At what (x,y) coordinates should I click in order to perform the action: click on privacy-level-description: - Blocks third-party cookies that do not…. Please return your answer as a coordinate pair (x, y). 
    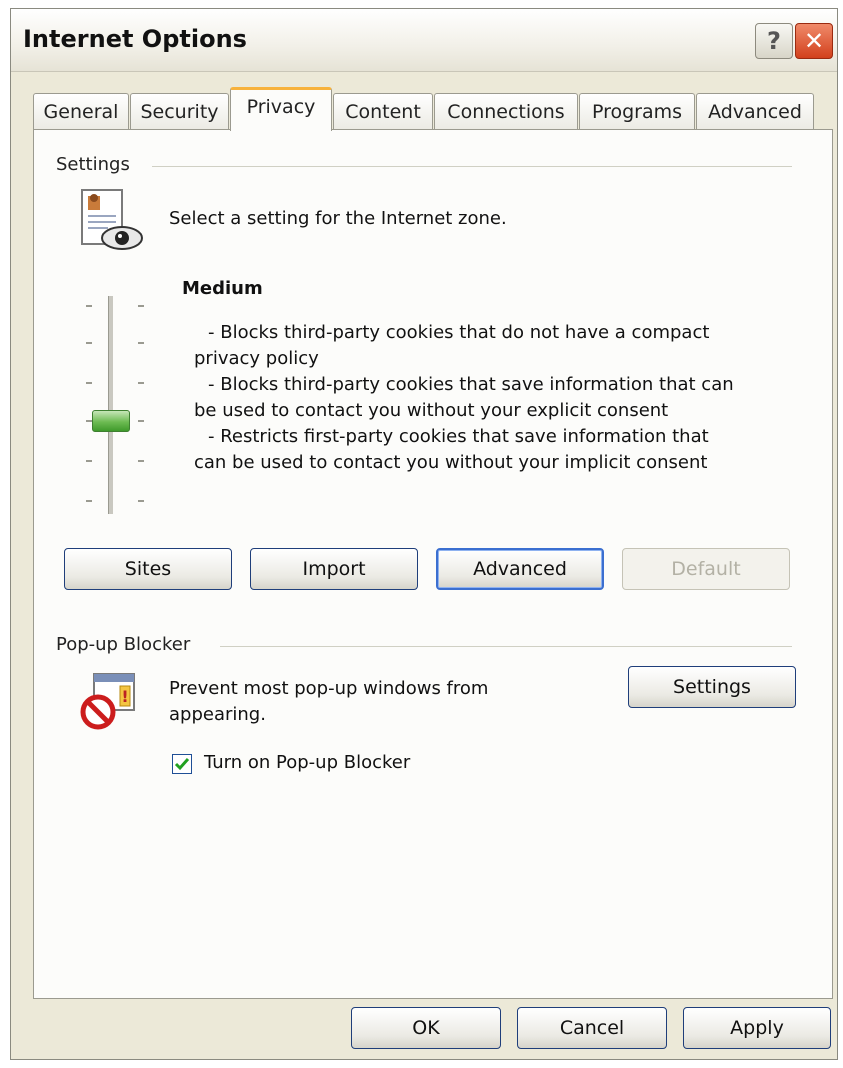
    Looking at the image, I should click on (504, 398).